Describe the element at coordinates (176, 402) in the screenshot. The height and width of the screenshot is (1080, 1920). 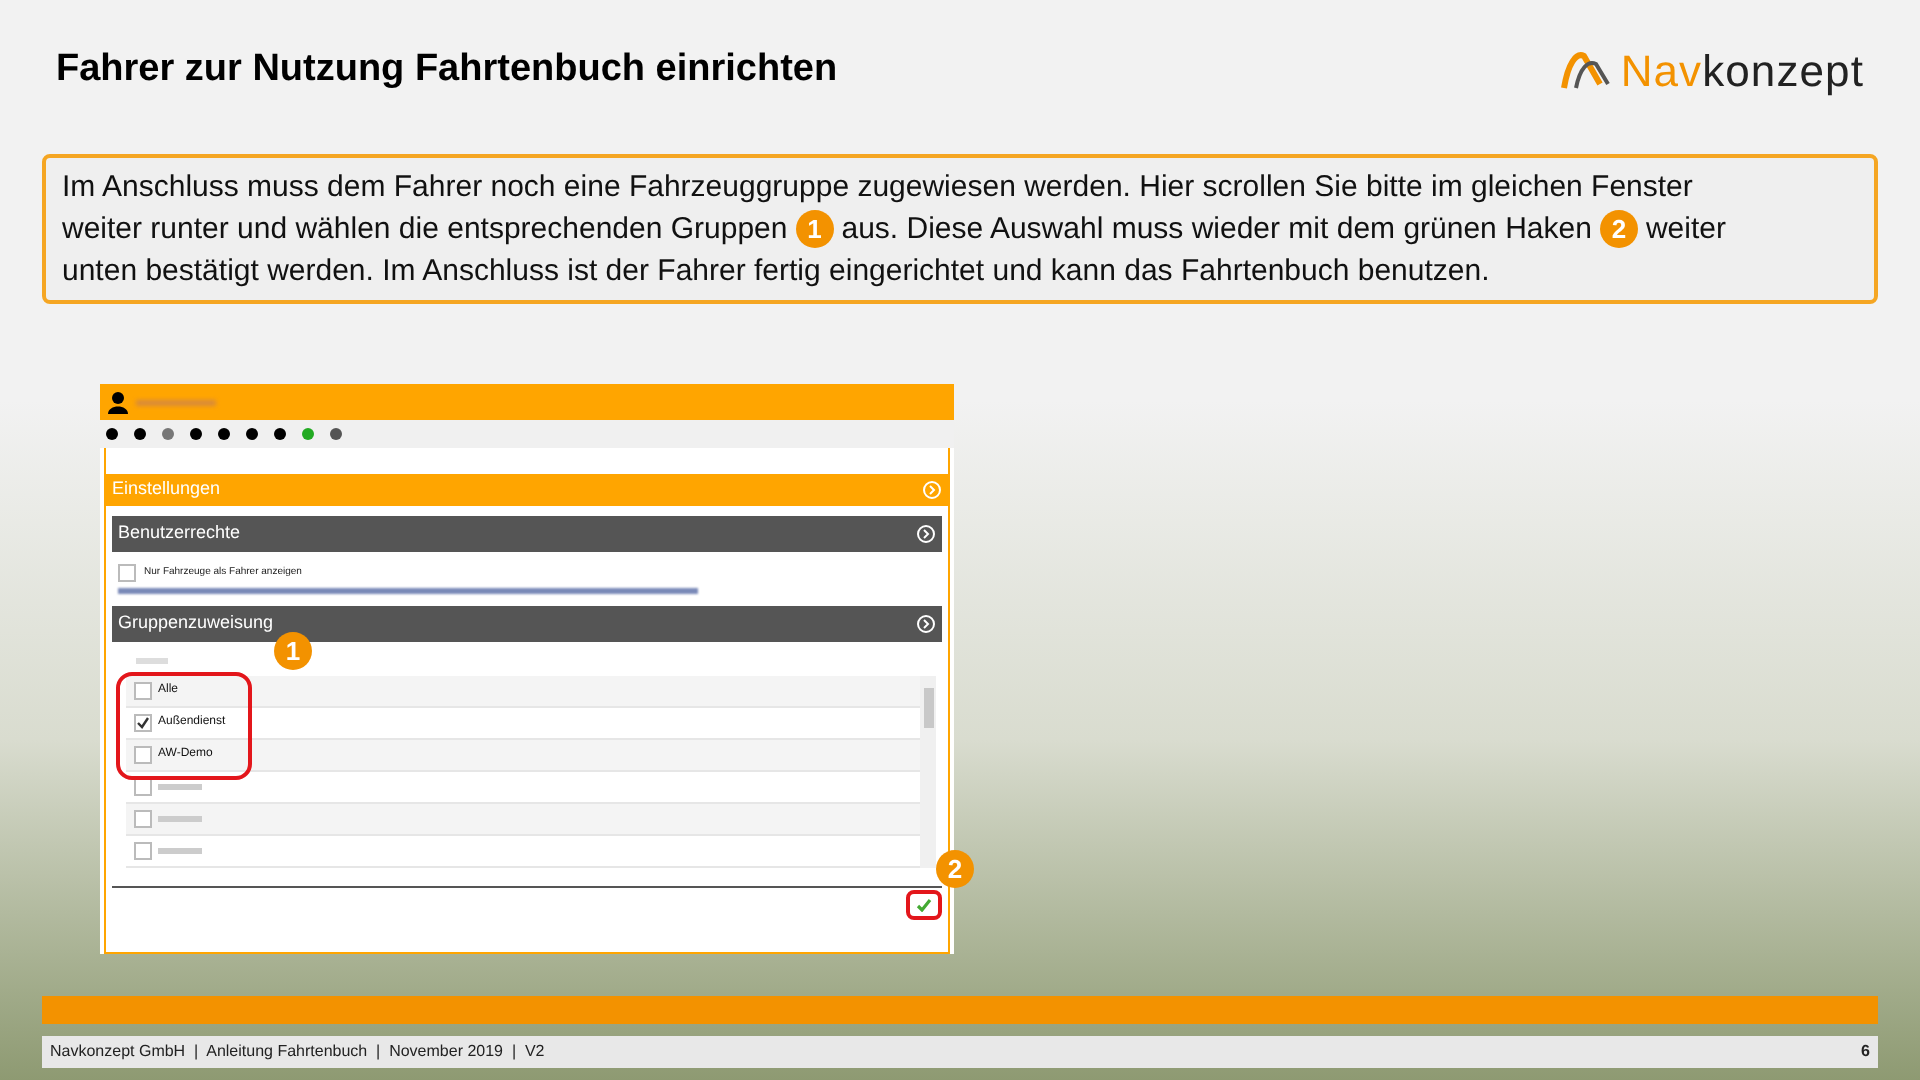
I see `blurred-name` at that location.